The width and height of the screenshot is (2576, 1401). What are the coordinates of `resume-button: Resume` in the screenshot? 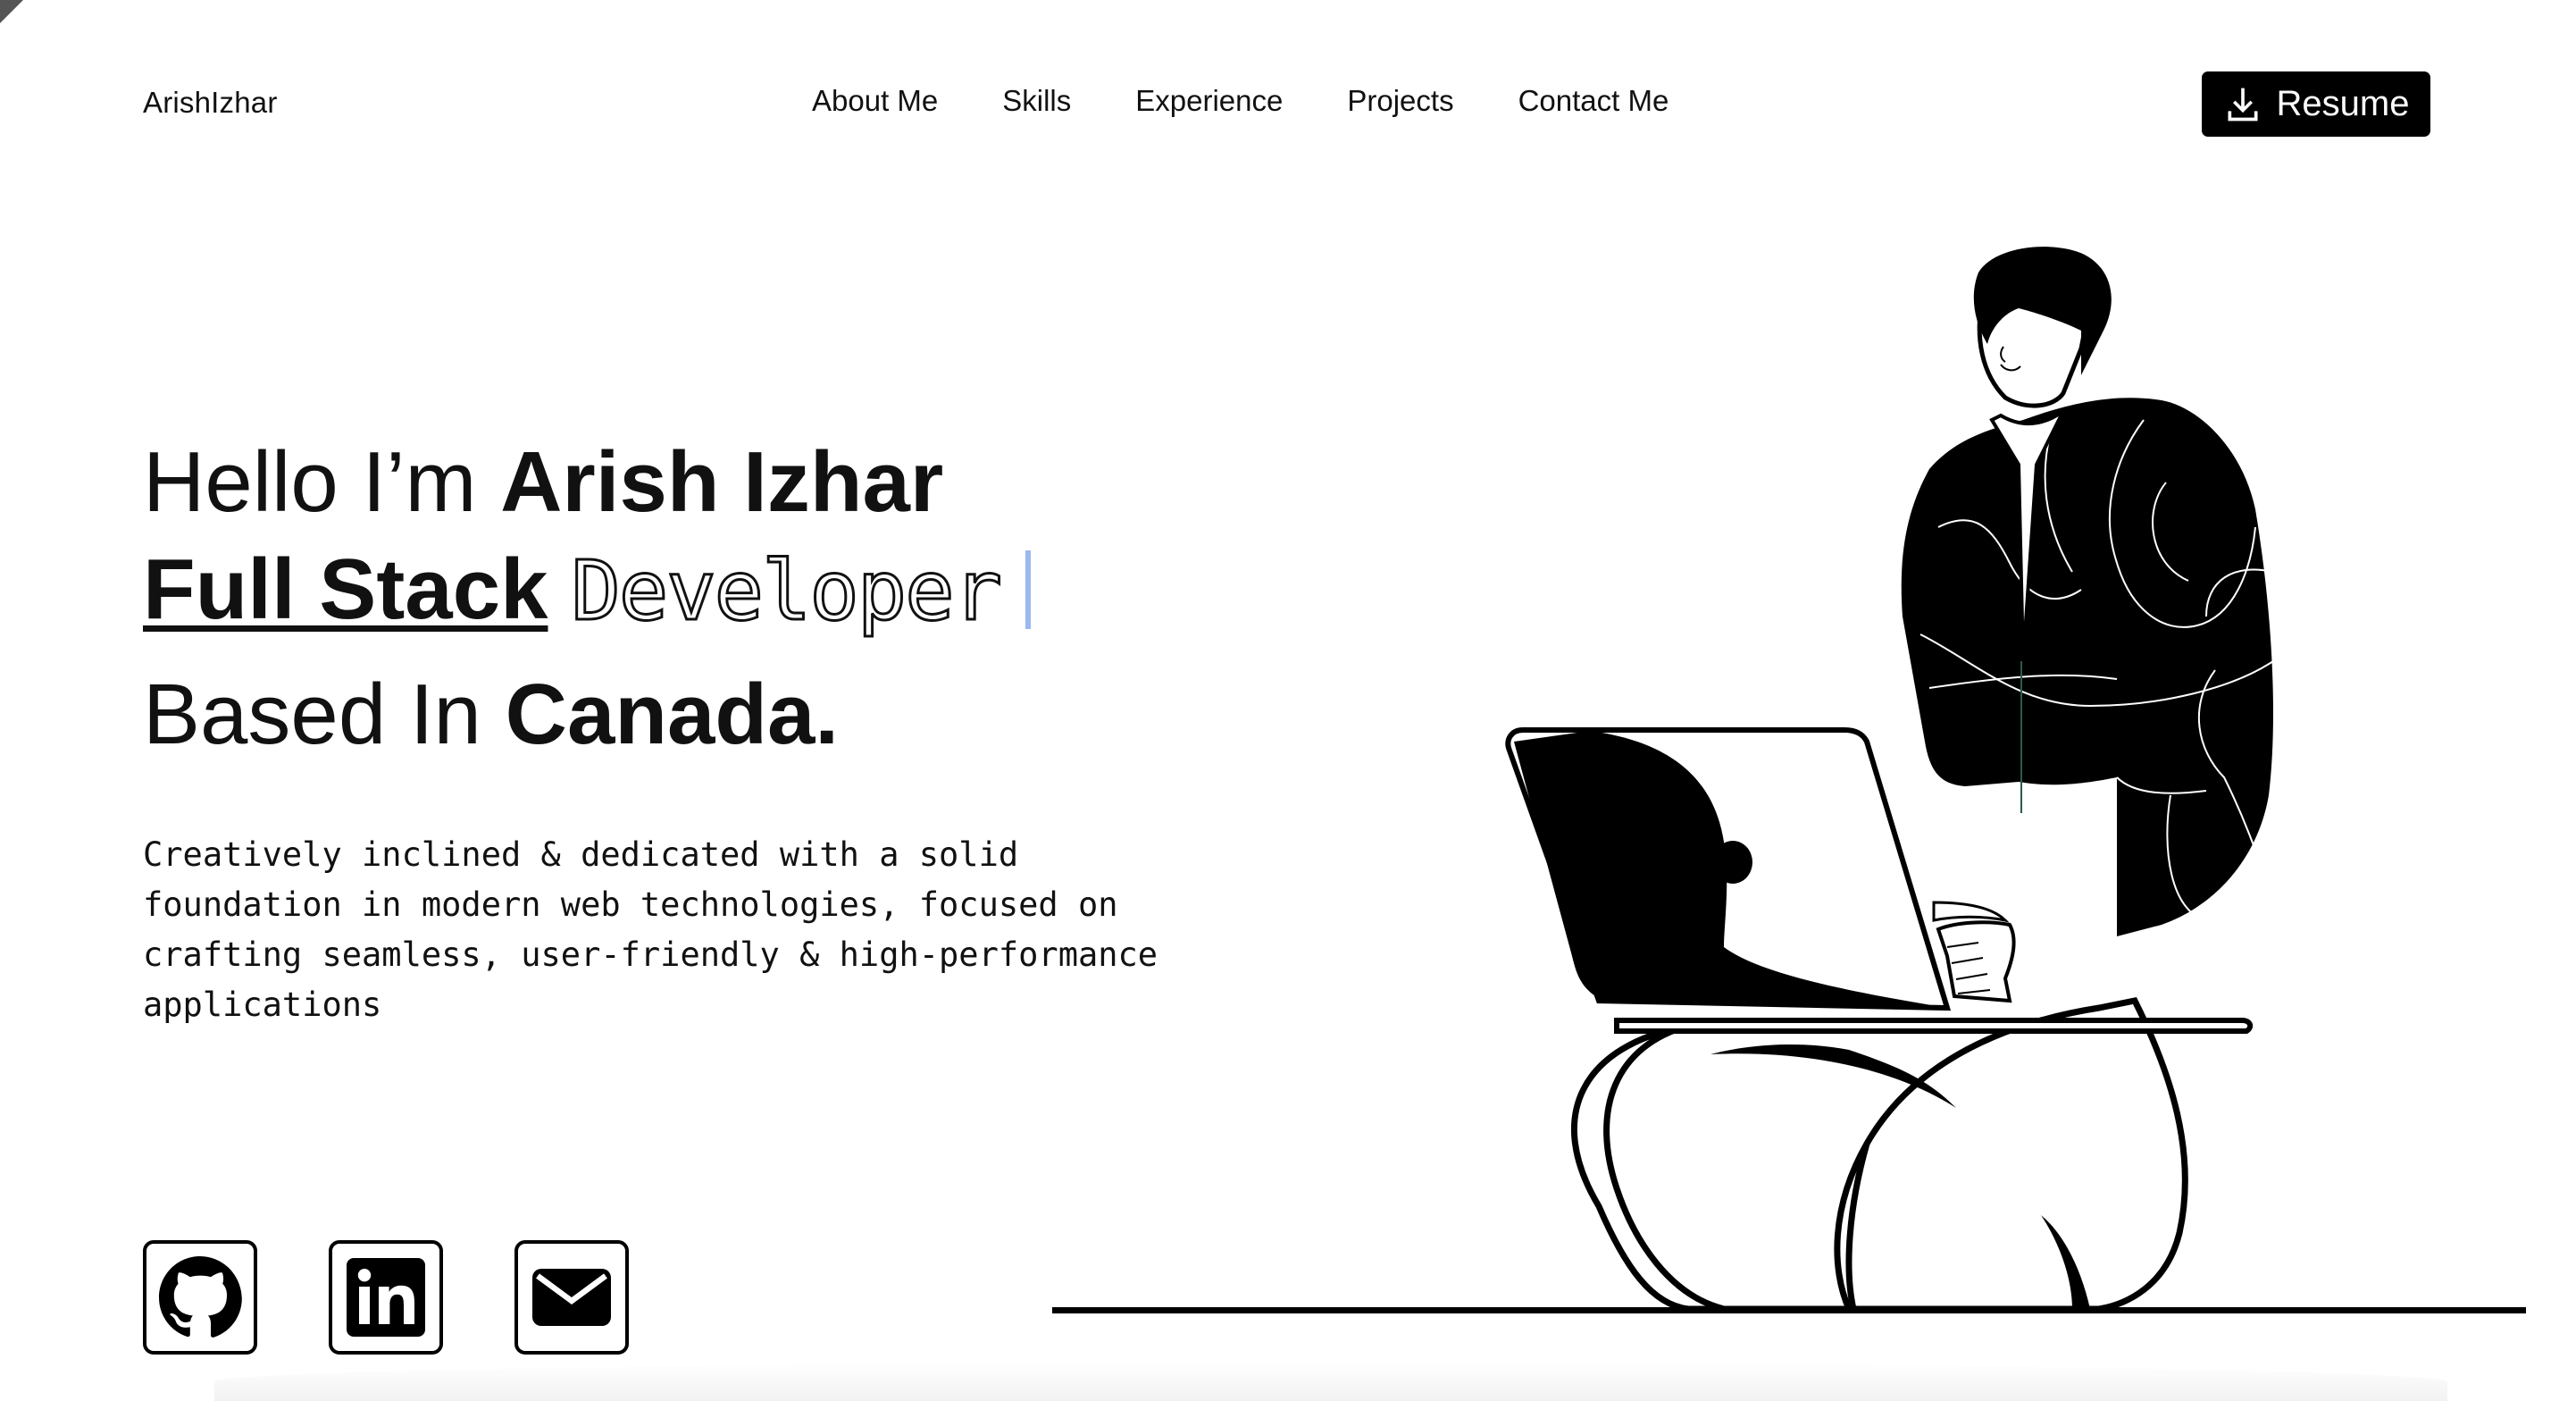 It's located at (2316, 104).